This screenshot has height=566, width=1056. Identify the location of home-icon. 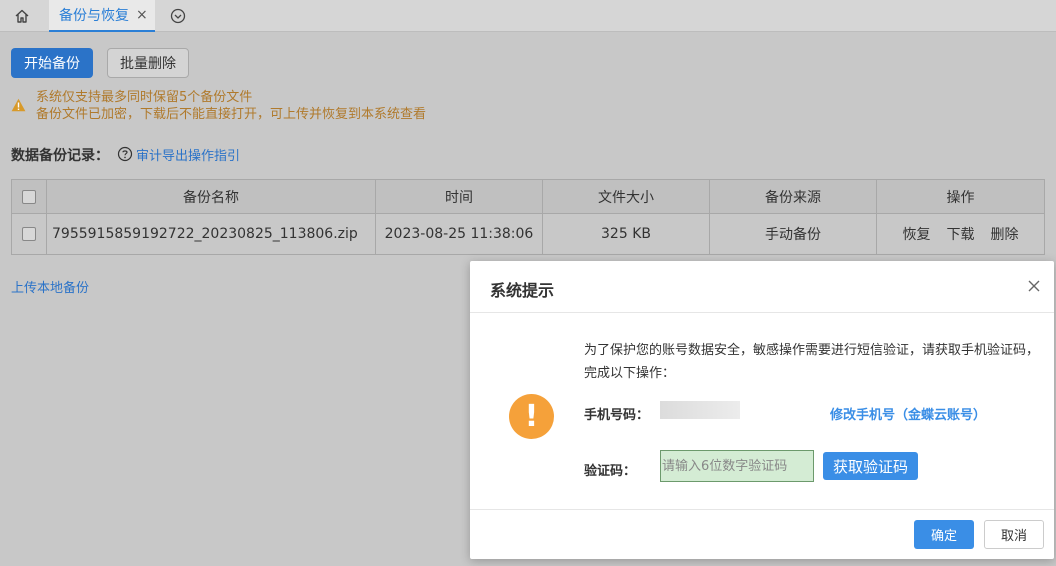
(22, 16).